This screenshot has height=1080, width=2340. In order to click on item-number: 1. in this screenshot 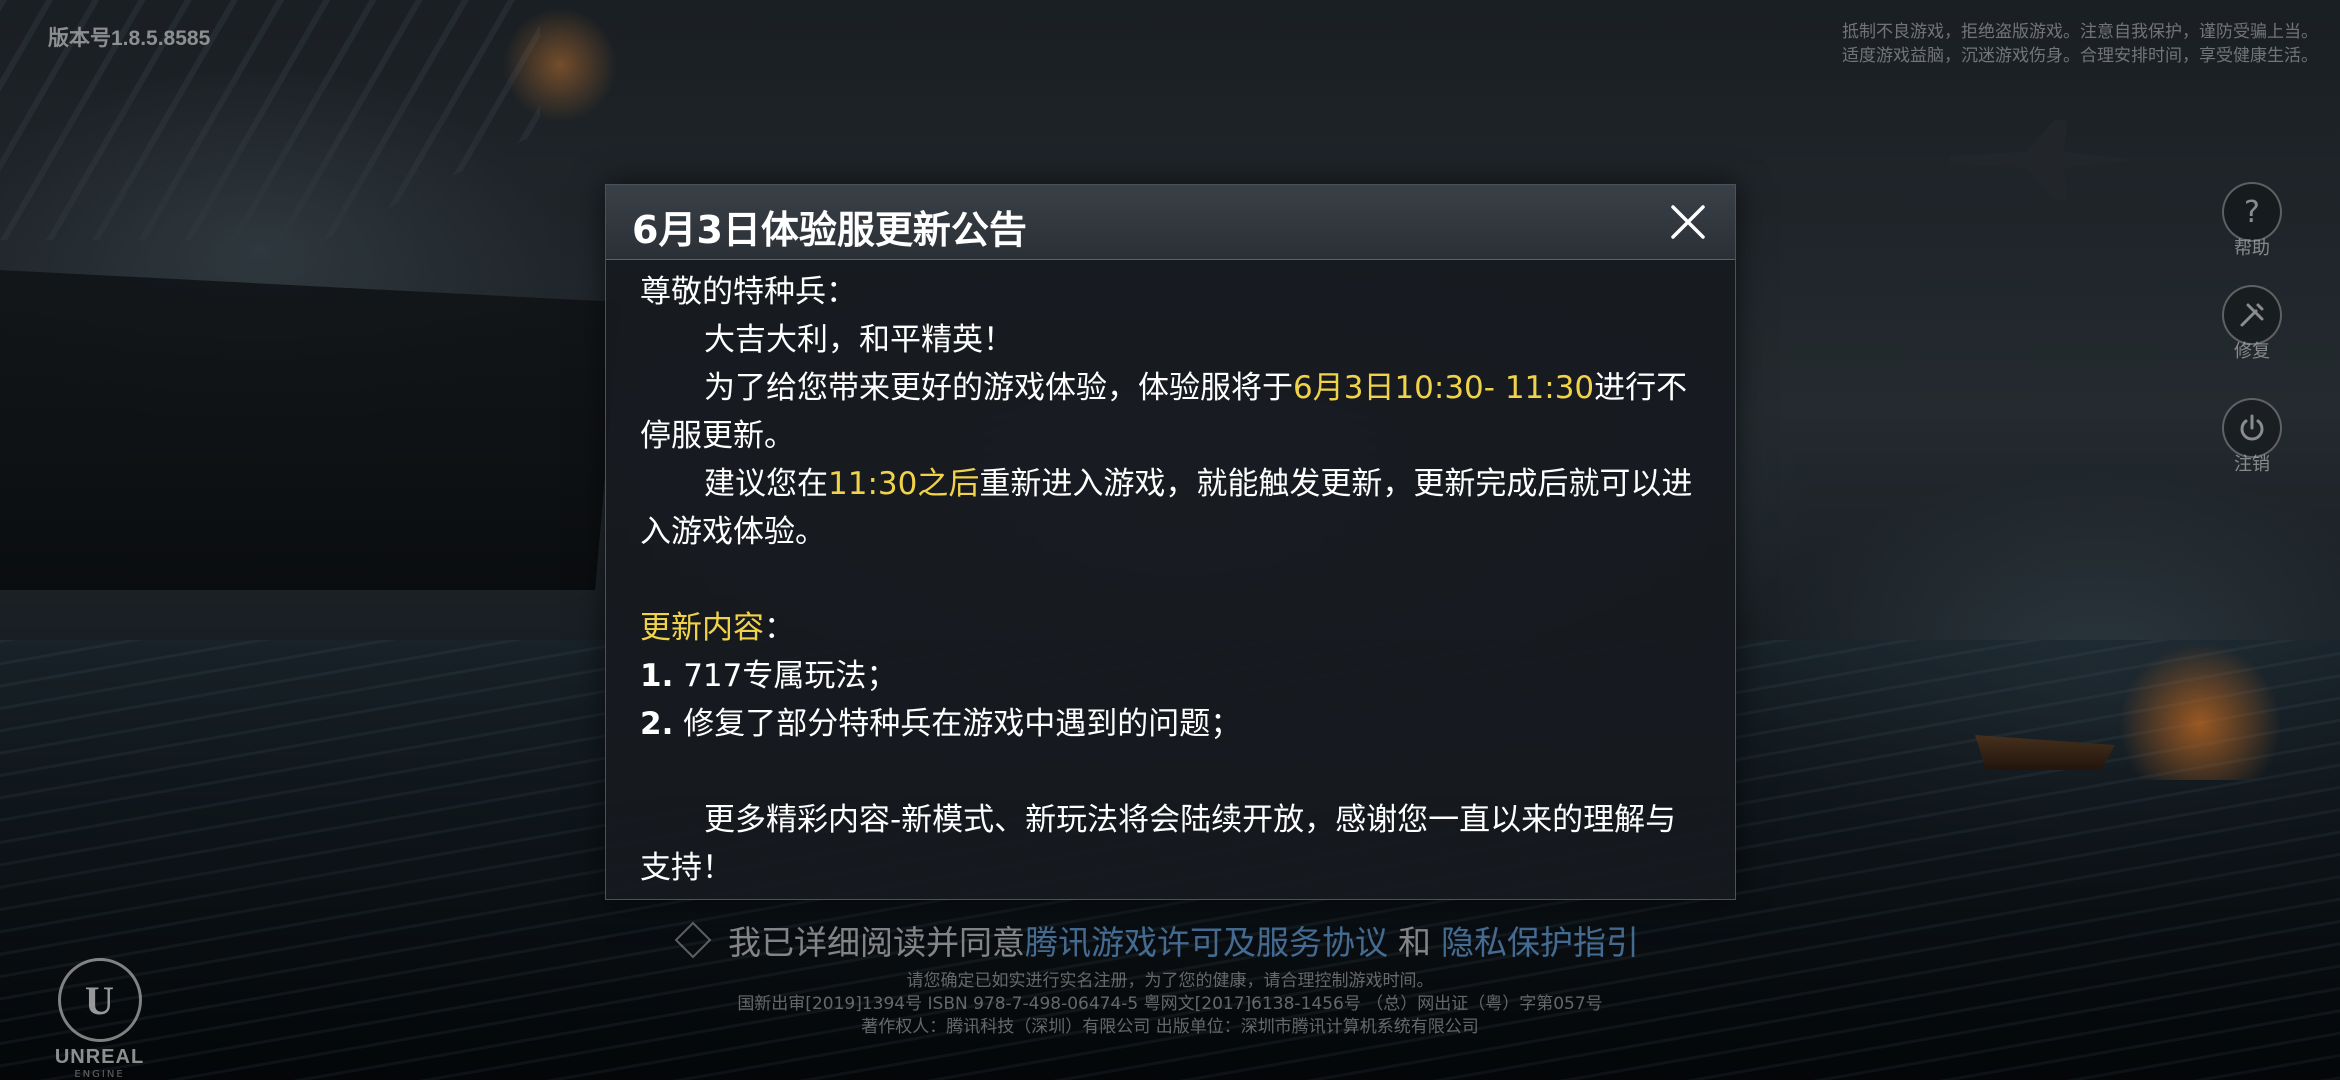, I will do `click(657, 676)`.